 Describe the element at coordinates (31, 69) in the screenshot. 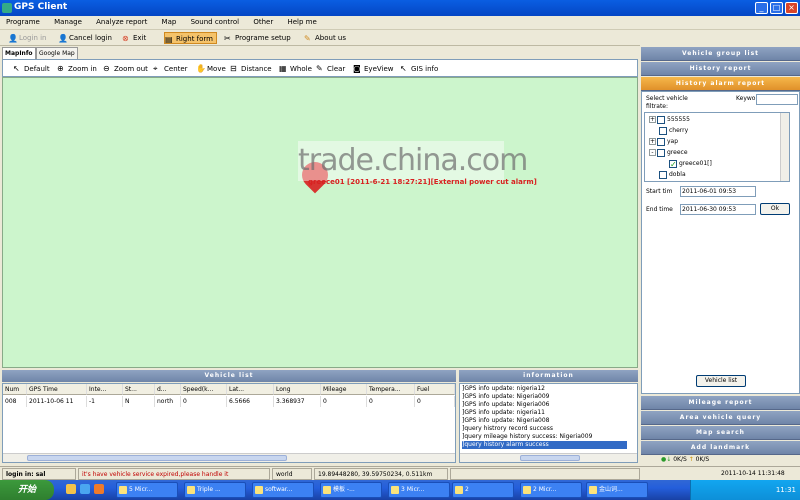

I see `default-tool: ↖ Default` at that location.